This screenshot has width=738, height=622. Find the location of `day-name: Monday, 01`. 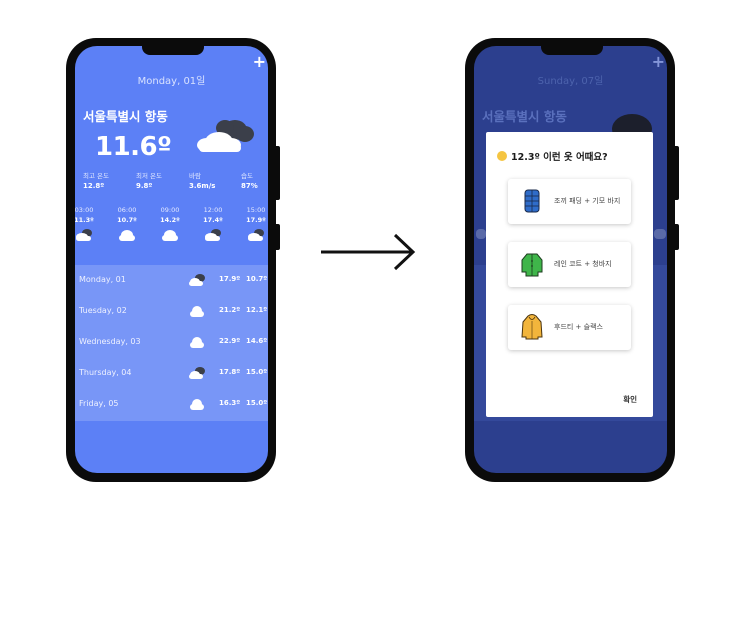

day-name: Monday, 01 is located at coordinates (102, 279).